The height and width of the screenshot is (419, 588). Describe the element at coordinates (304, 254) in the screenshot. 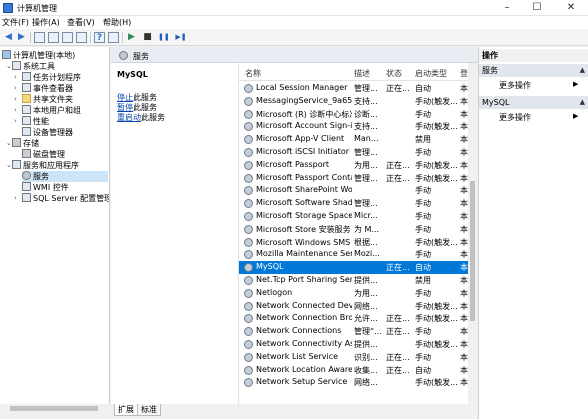

I see `service-name: Mozilla Maintenance Service` at that location.